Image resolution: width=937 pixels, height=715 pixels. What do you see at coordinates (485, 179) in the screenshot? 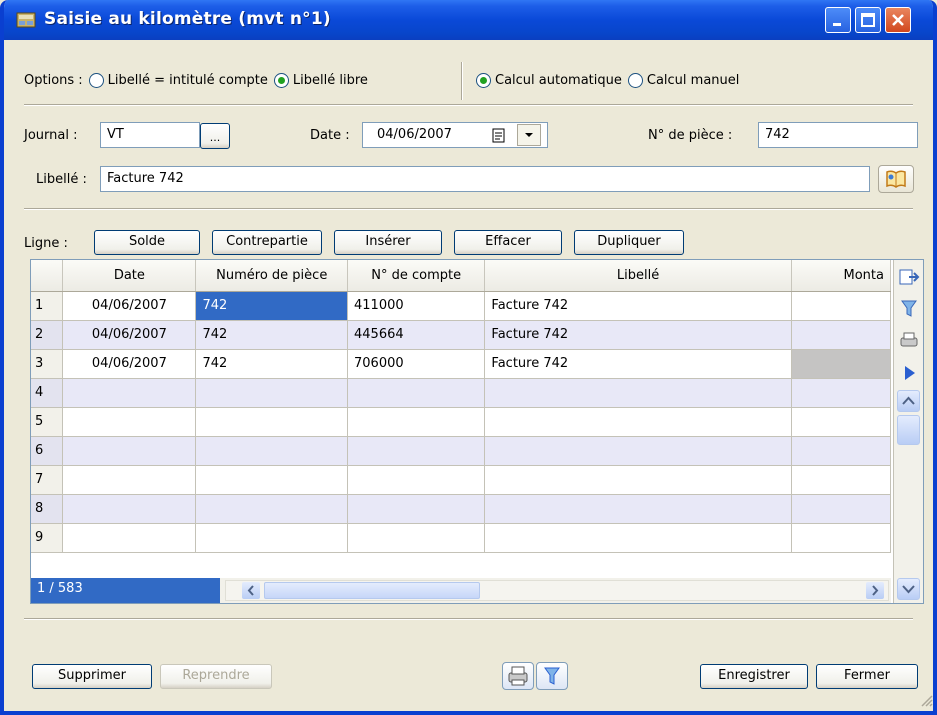
I see `libelle-field: Facture 742` at bounding box center [485, 179].